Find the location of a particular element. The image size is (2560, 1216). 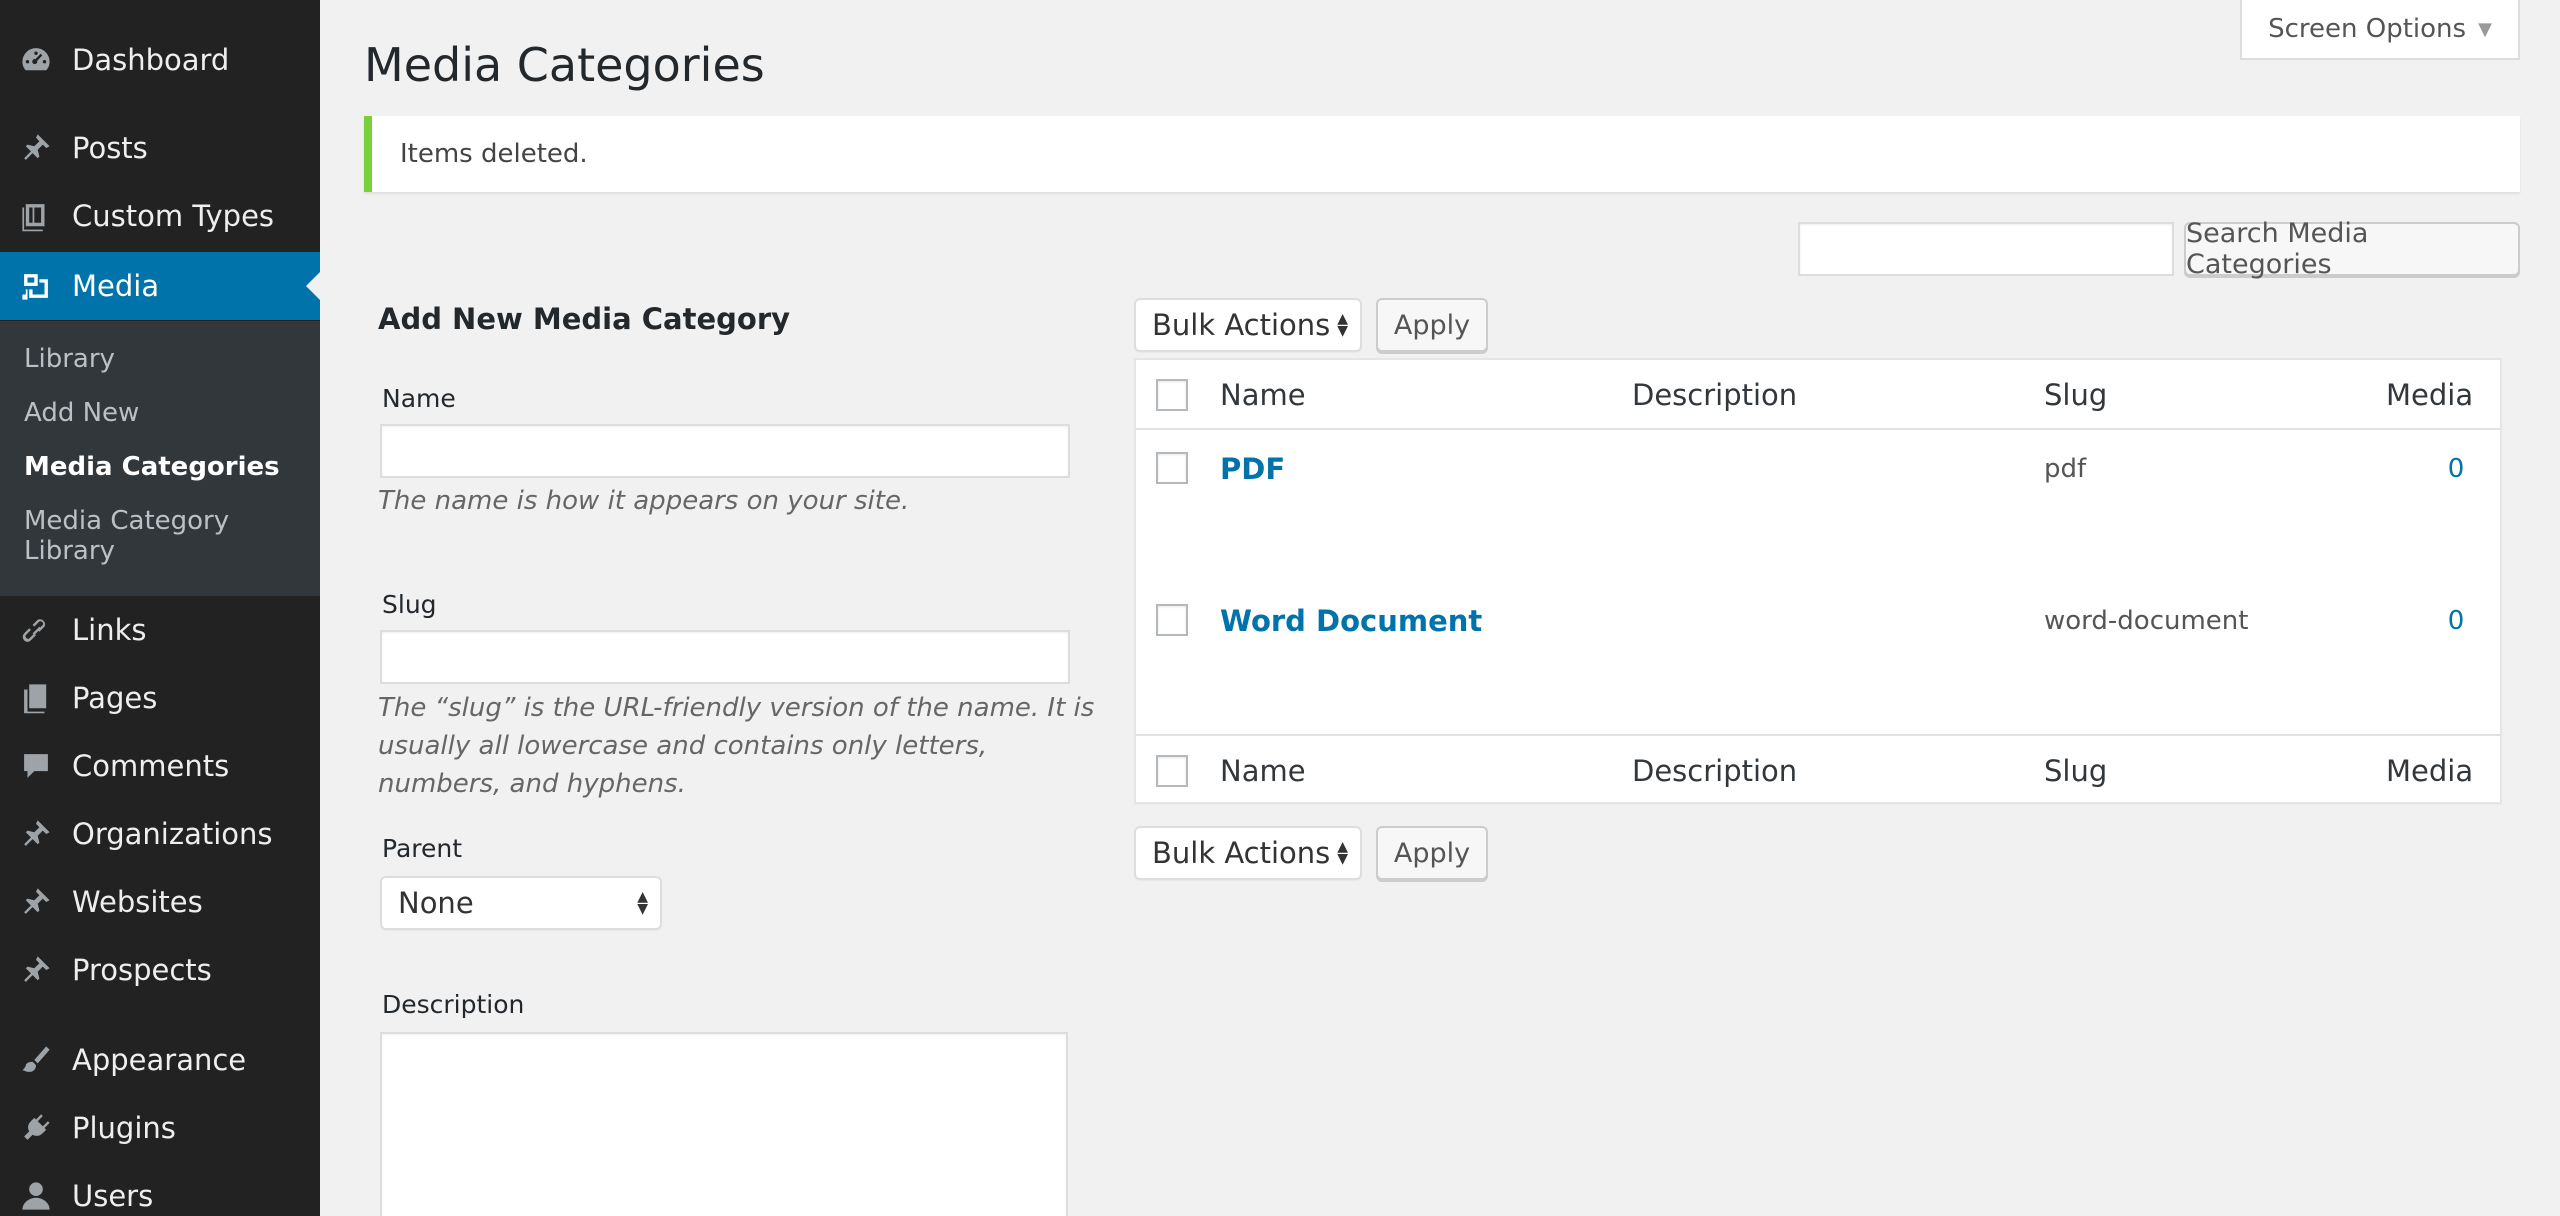

apply-button-top: Apply is located at coordinates (1432, 325).